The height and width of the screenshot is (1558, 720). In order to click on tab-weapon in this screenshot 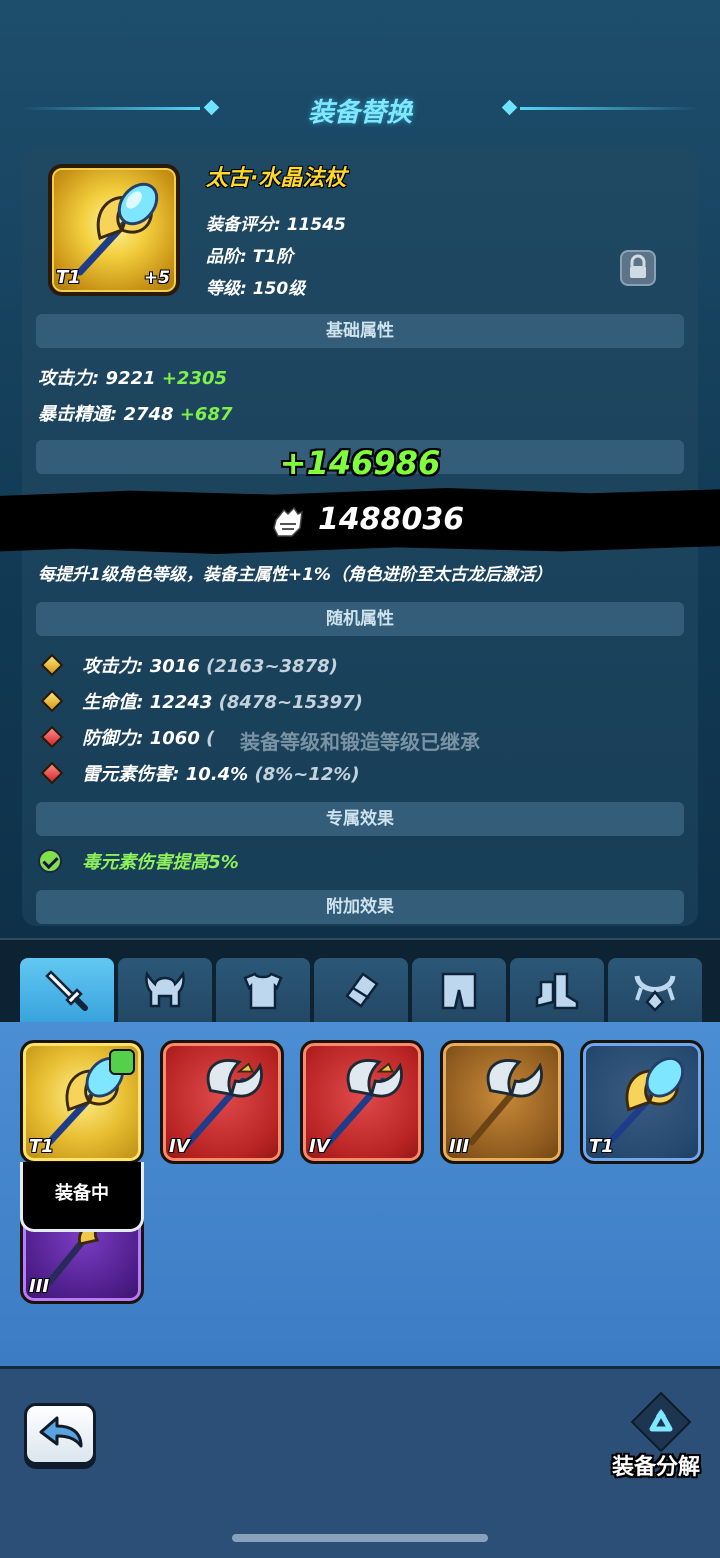, I will do `click(67, 990)`.